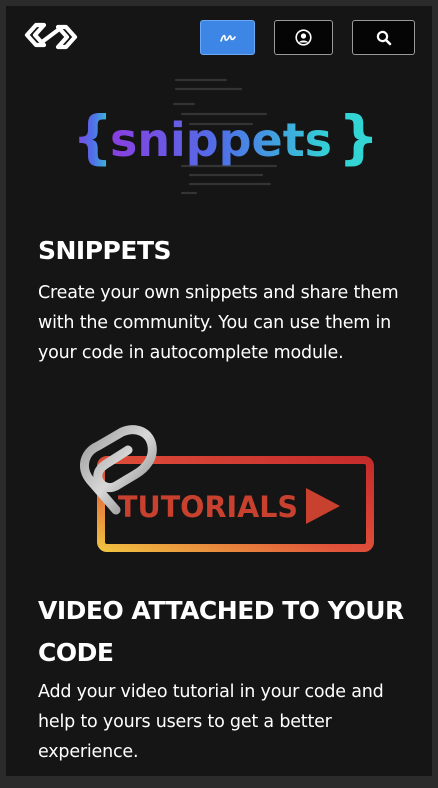 The height and width of the screenshot is (788, 438). I want to click on video-section-title: VIDEO ATTACHED TO YOUR CODE, so click(221, 631).